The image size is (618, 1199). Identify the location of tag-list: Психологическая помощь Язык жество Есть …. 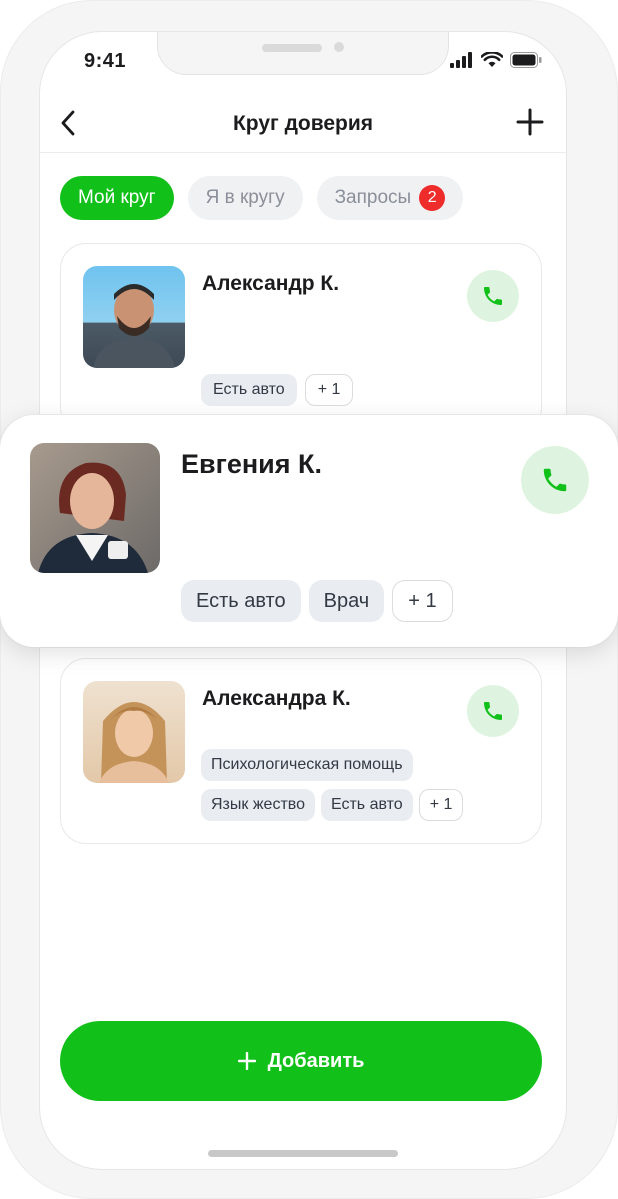
(361, 785).